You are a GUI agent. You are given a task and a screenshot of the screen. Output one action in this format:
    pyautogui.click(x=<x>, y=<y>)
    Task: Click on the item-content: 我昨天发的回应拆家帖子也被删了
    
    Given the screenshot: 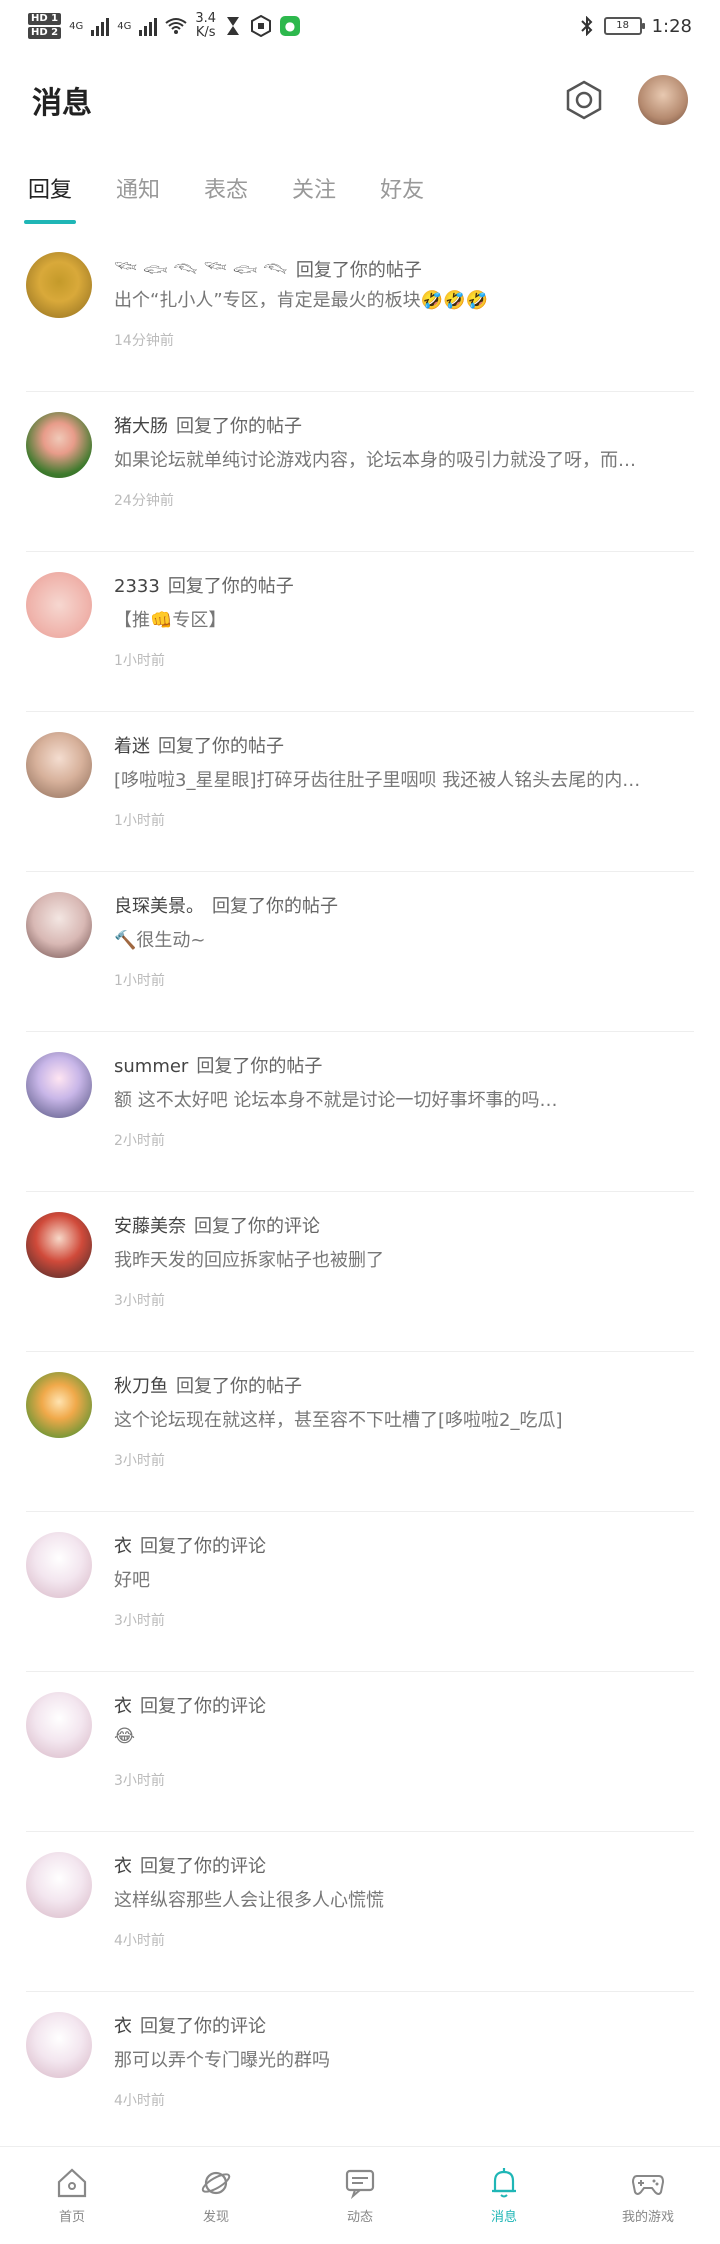 What is the action you would take?
    pyautogui.click(x=249, y=1260)
    